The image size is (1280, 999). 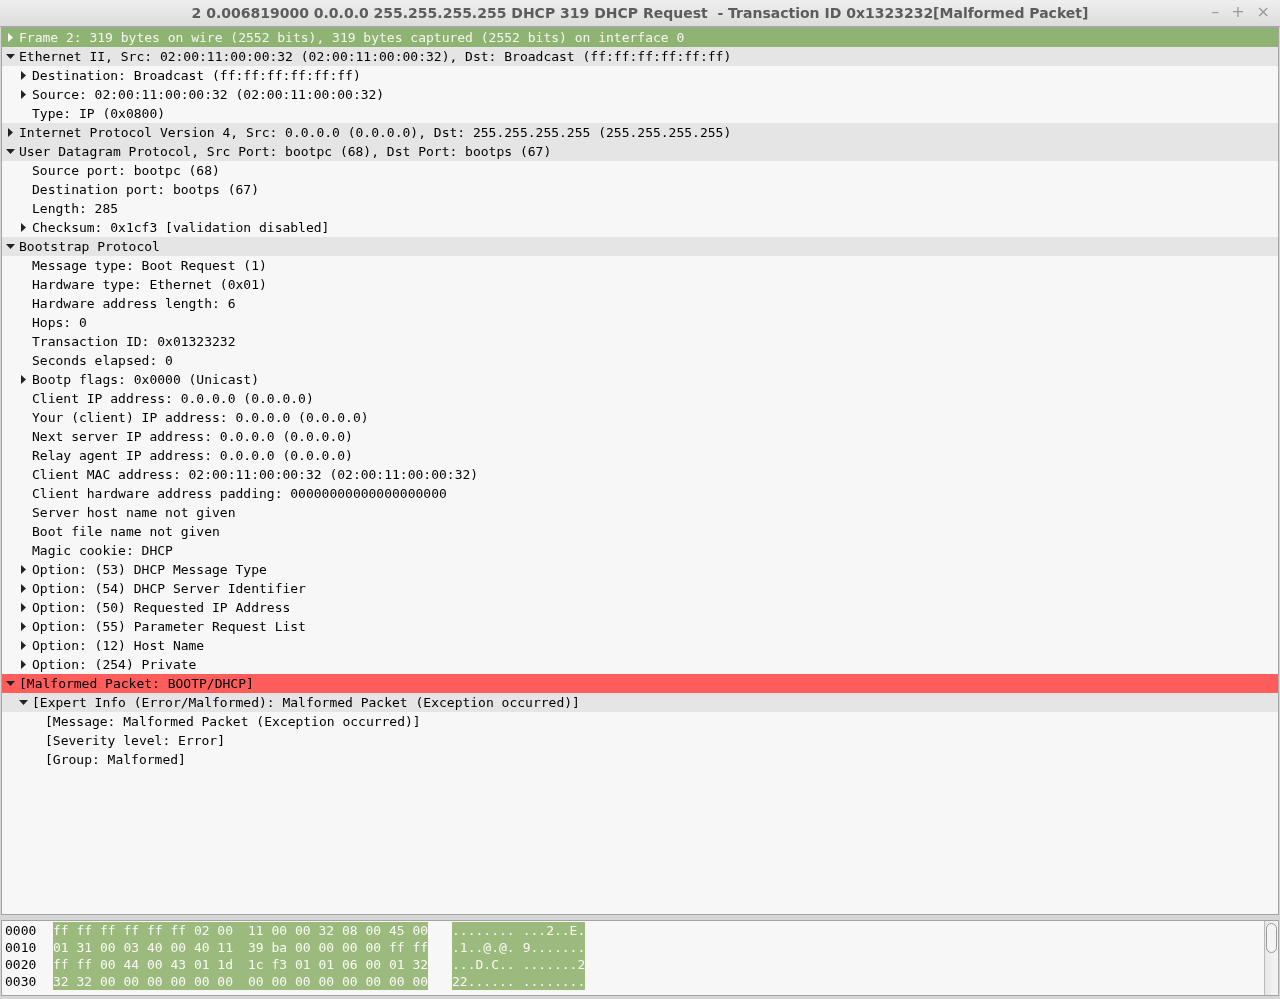 What do you see at coordinates (192, 455) in the screenshot?
I see `tree-row-text: Relay agent IP address: 0.0.0.0 (0.0.0.0)` at bounding box center [192, 455].